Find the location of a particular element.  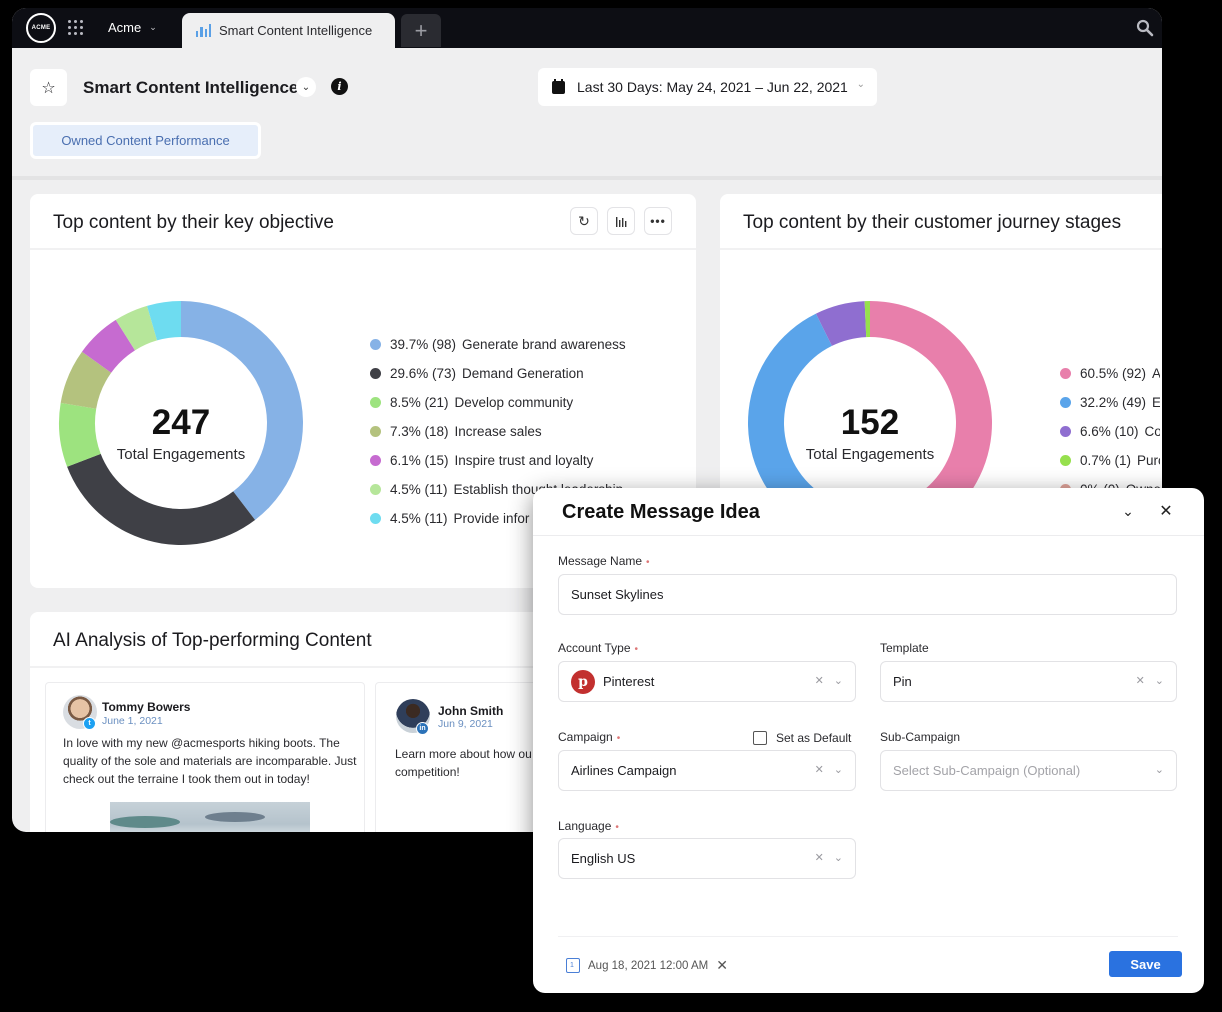

set-as-default-checkbox is located at coordinates (760, 738).